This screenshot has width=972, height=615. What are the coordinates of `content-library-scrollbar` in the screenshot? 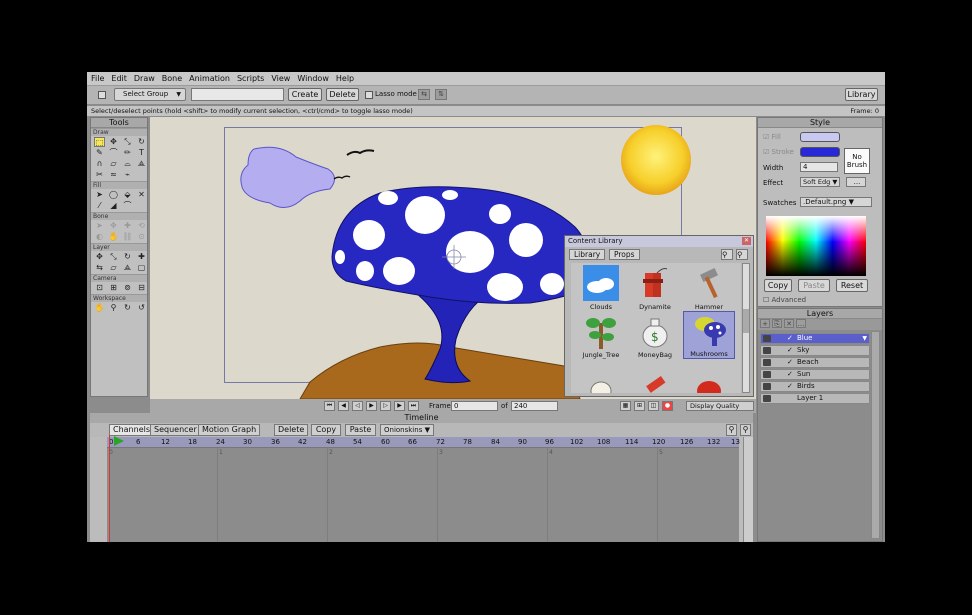 It's located at (746, 328).